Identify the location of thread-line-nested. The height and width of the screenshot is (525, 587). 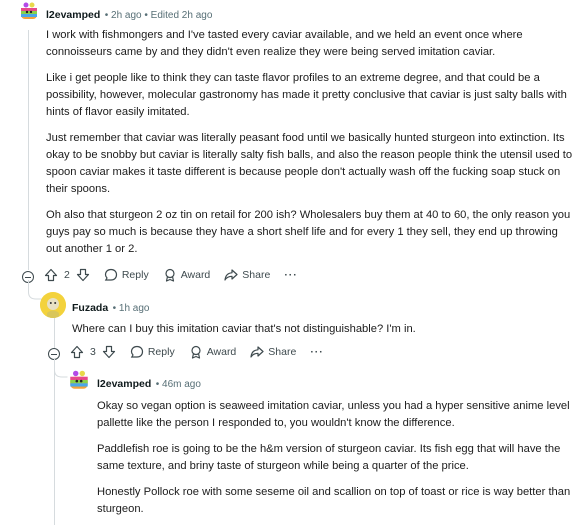
(54, 442).